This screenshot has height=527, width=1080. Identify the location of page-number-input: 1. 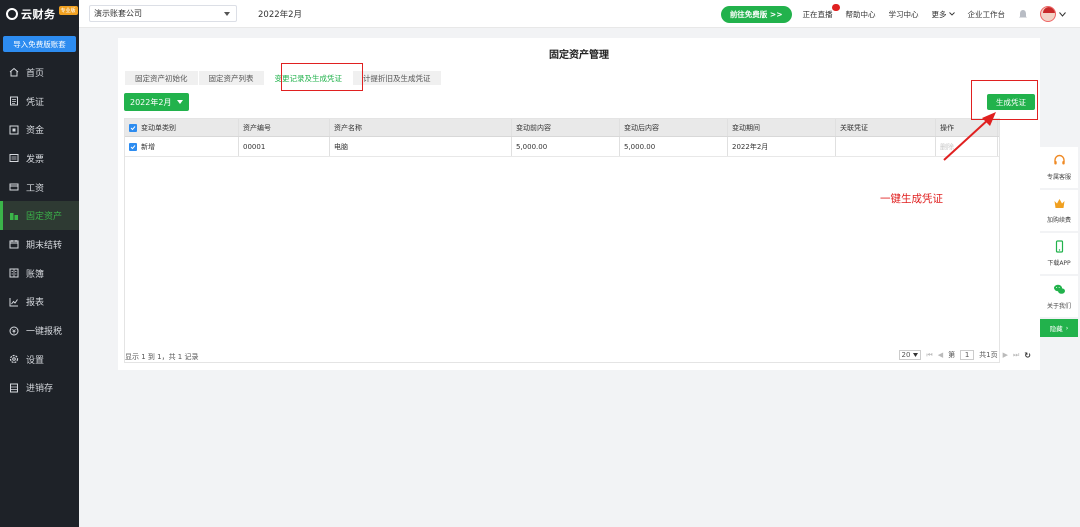
(967, 355).